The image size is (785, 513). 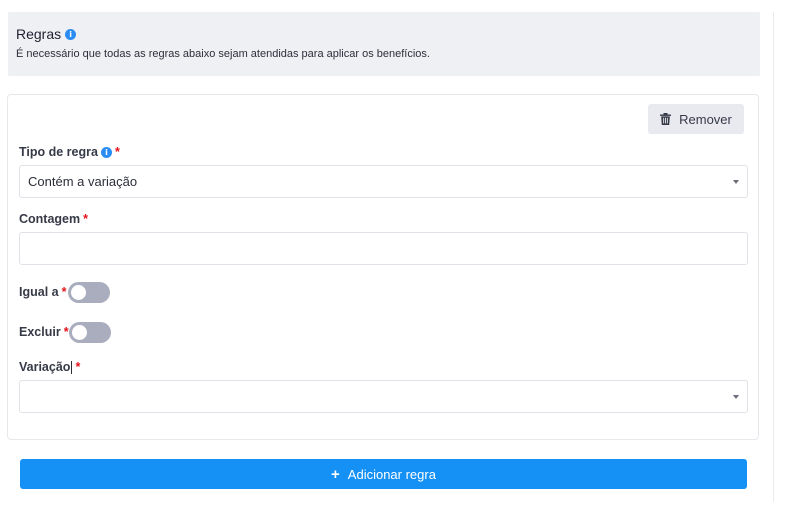 I want to click on add-rule-label: Adicionar regra, so click(x=391, y=474).